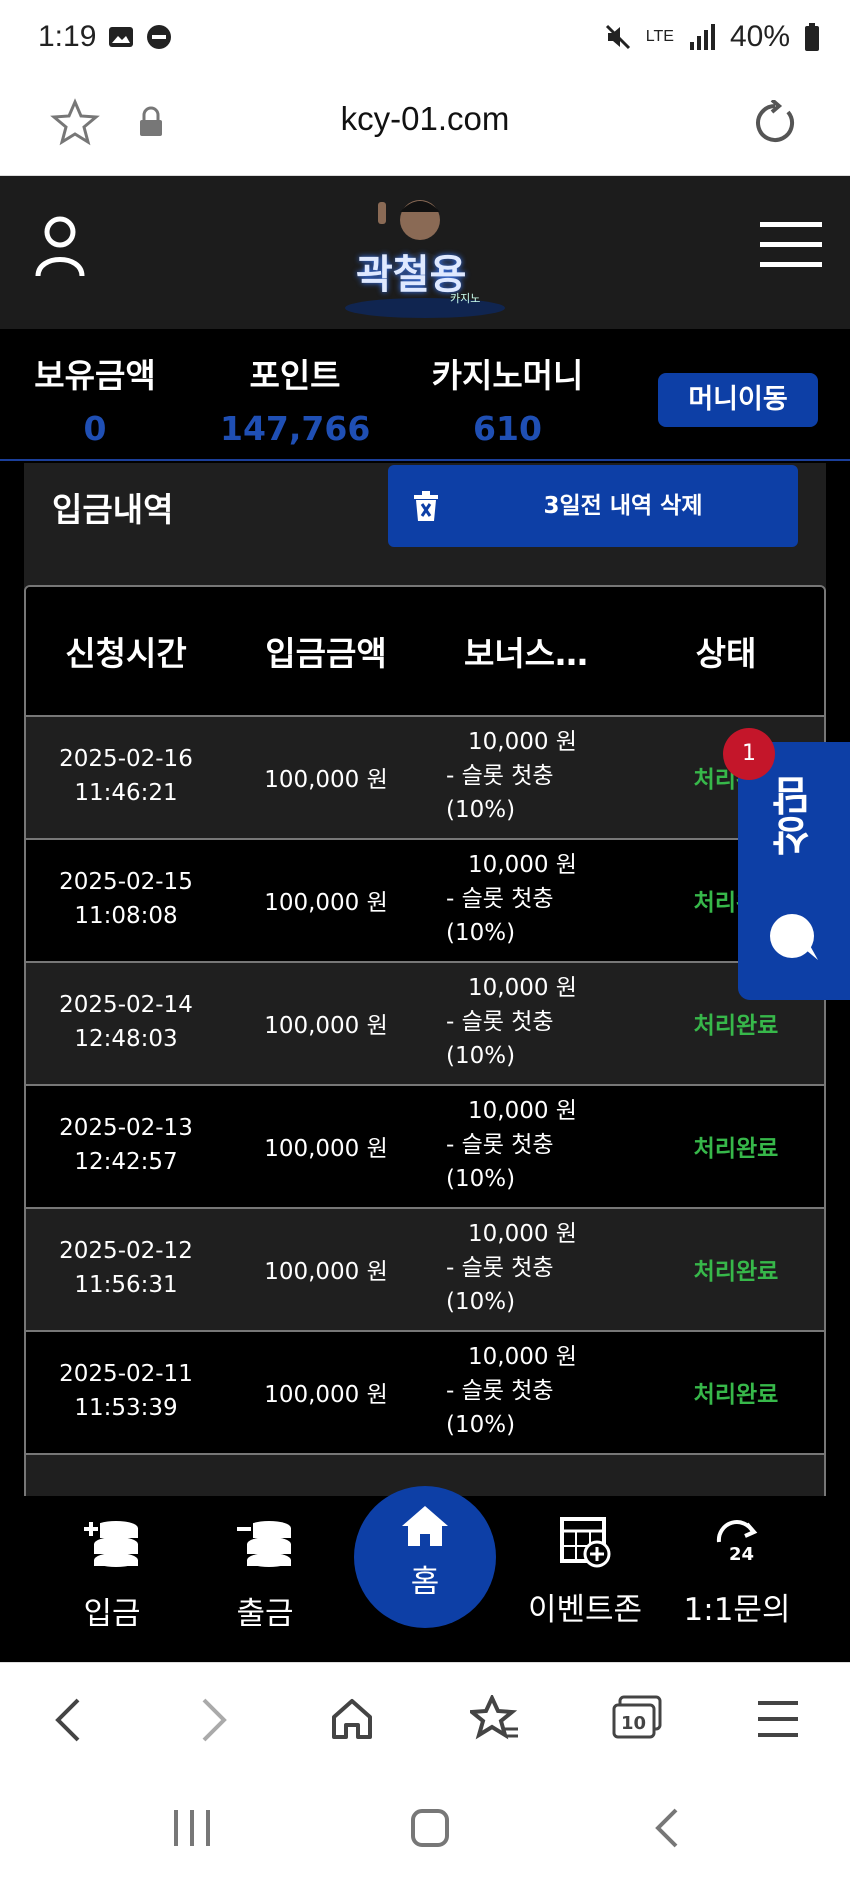  What do you see at coordinates (192, 1828) in the screenshot?
I see `recent-apps-icon` at bounding box center [192, 1828].